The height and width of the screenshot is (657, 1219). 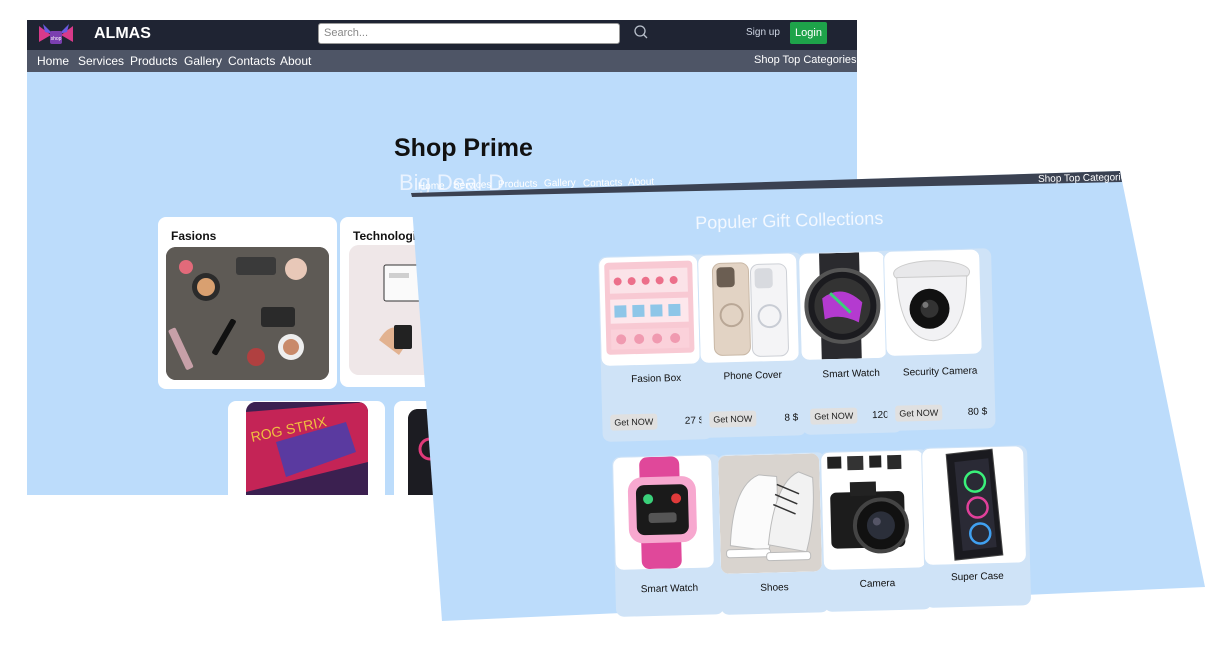 I want to click on product-name: Shoes, so click(x=774, y=588).